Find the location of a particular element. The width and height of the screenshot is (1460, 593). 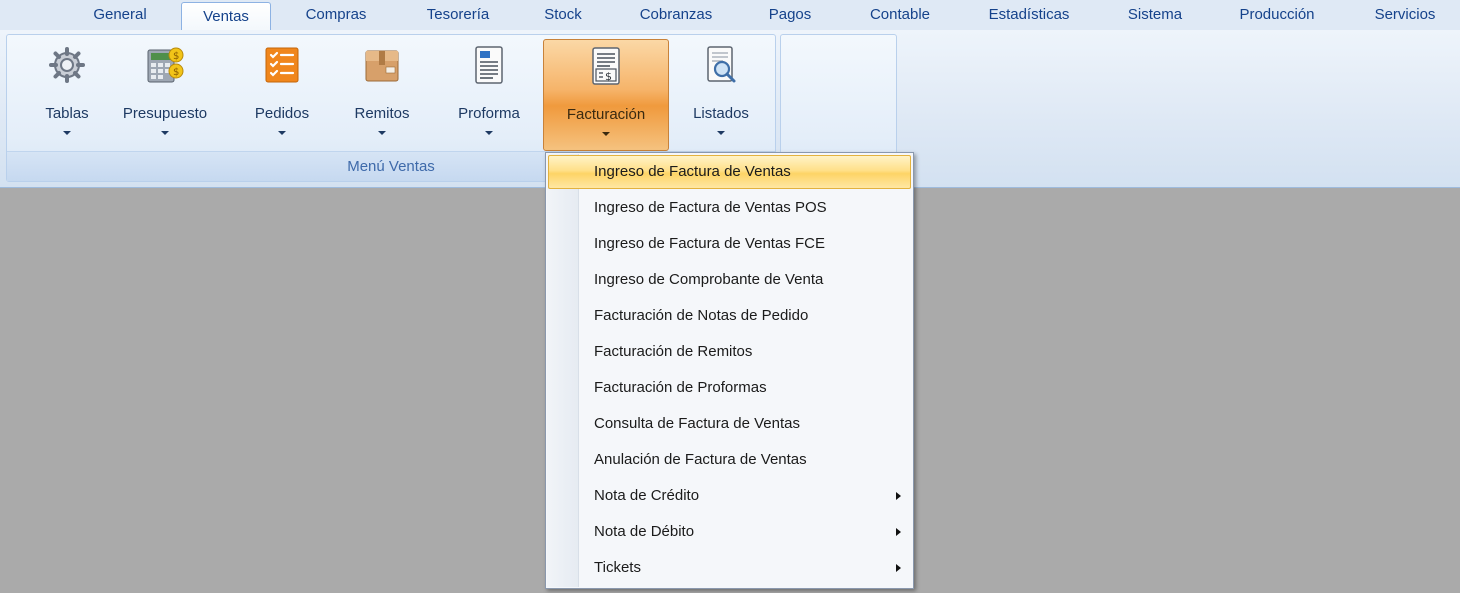

box-icon is located at coordinates (382, 66).